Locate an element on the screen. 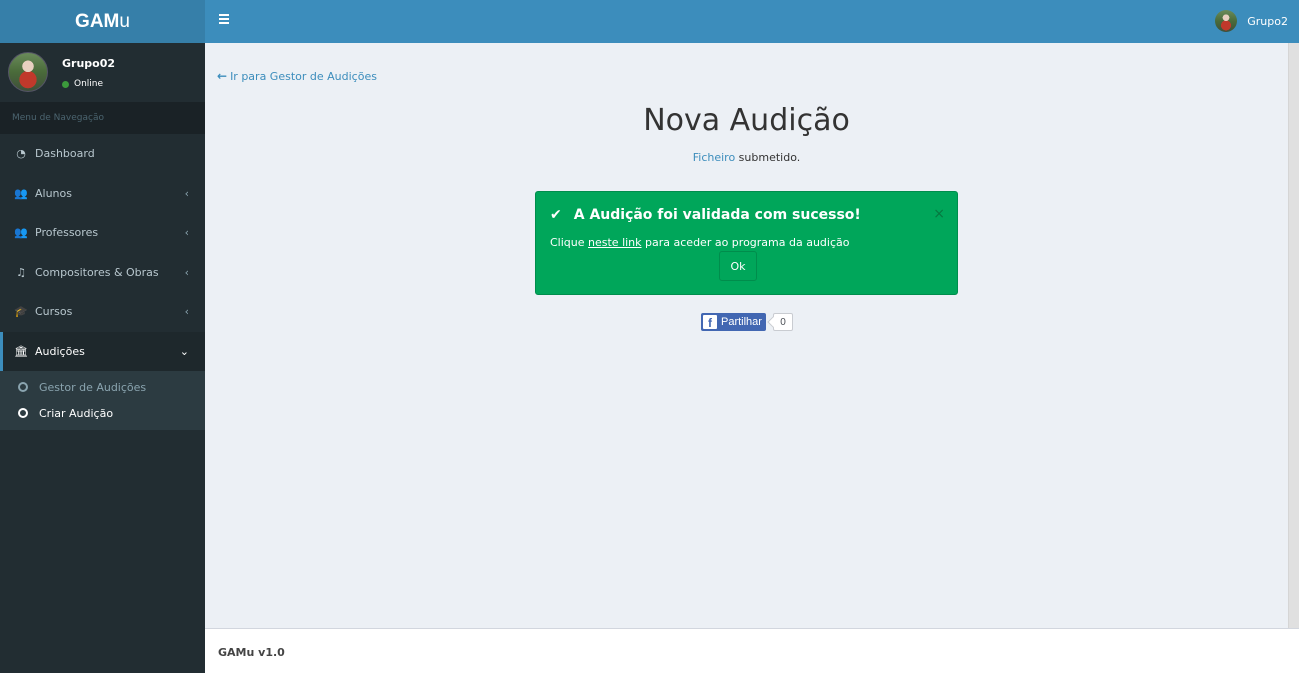 The width and height of the screenshot is (1299, 673). top-navbar: Grupo2 is located at coordinates (752, 21).